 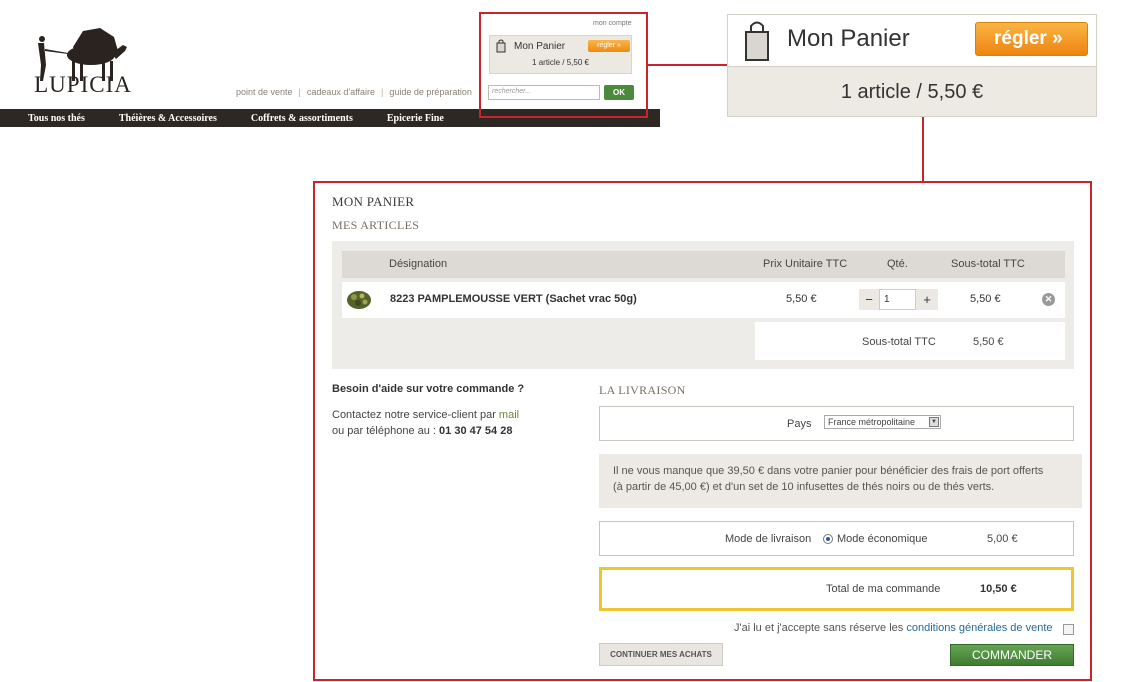 What do you see at coordinates (820, 628) in the screenshot?
I see `terms-prefix: J'ai lu et j'accepte sans réserve les` at bounding box center [820, 628].